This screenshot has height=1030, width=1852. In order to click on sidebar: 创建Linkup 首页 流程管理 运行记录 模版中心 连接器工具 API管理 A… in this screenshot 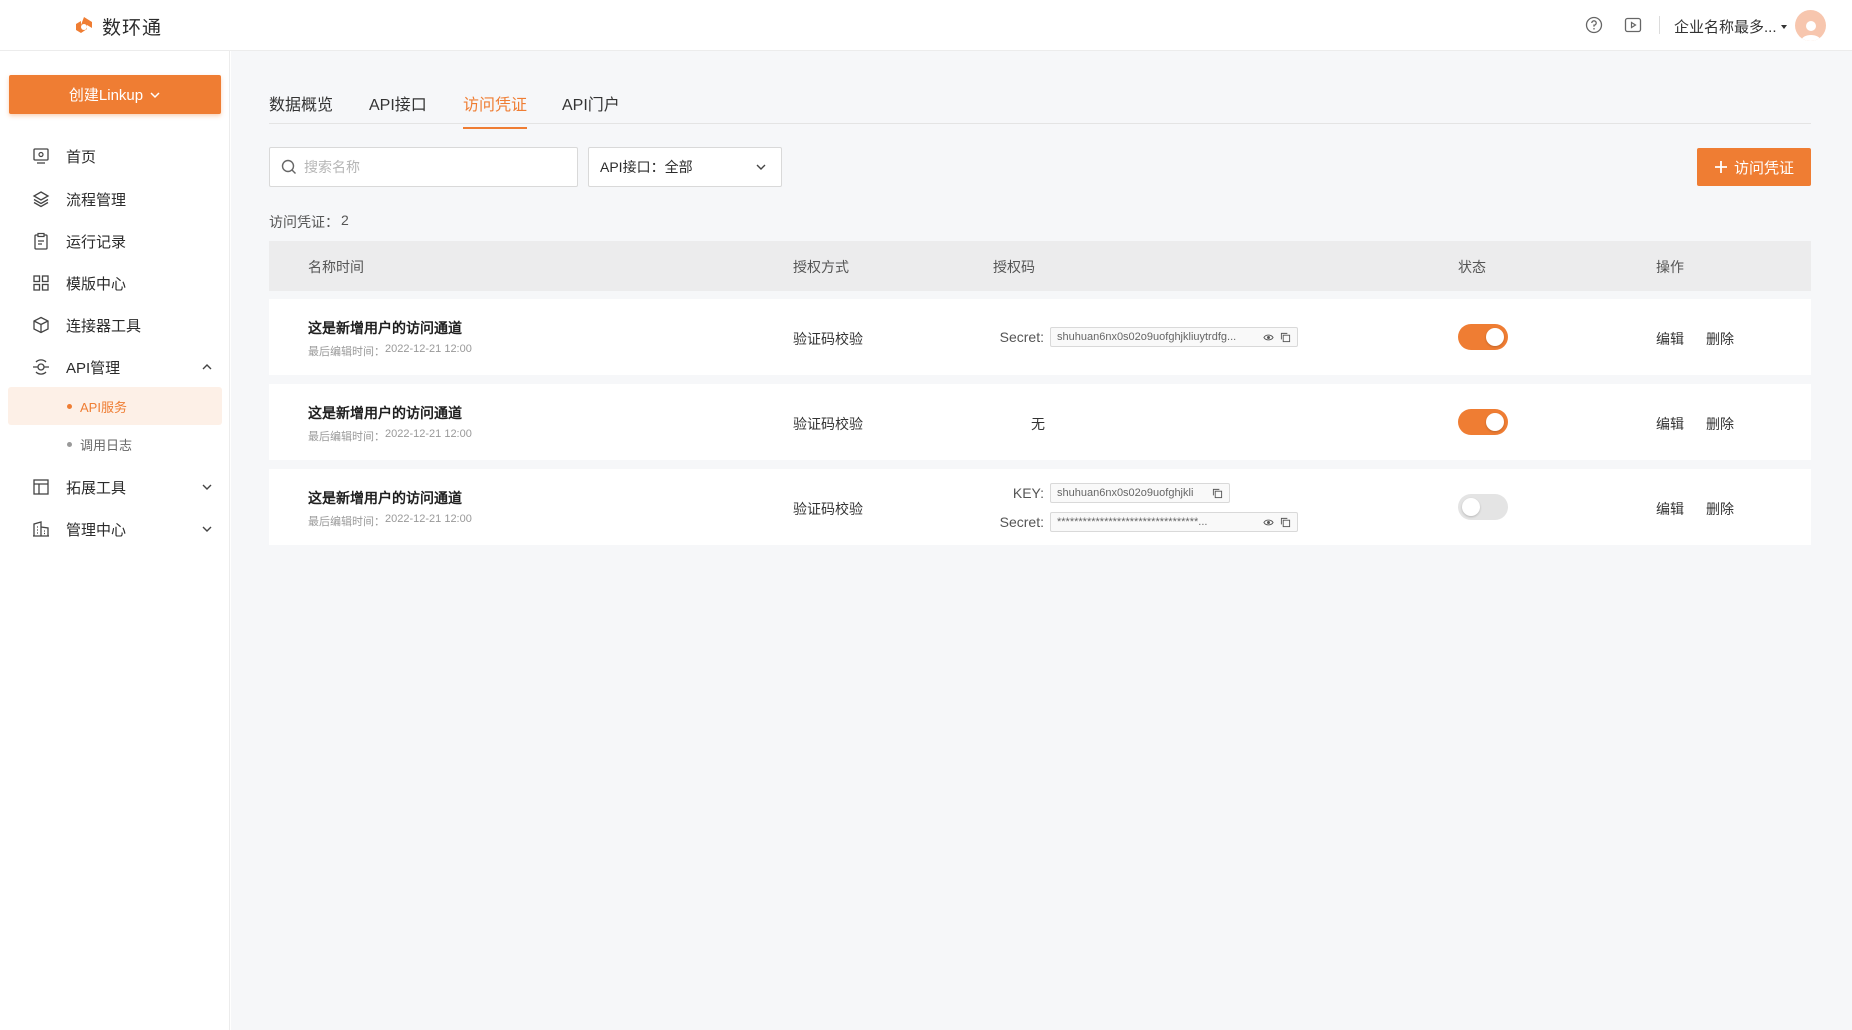, I will do `click(115, 540)`.